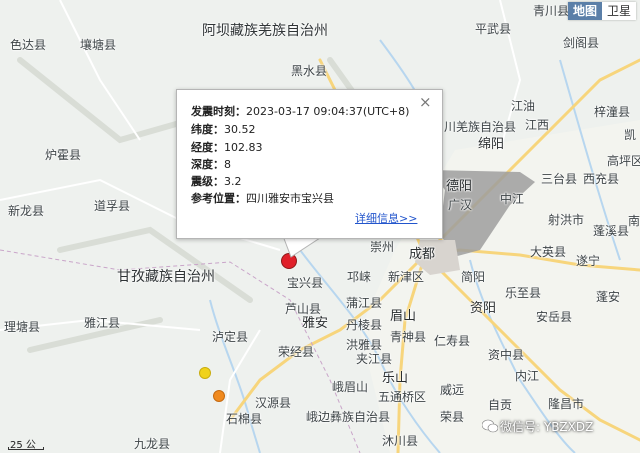  Describe the element at coordinates (460, 205) in the screenshot. I see `place-label: 广汉` at that location.